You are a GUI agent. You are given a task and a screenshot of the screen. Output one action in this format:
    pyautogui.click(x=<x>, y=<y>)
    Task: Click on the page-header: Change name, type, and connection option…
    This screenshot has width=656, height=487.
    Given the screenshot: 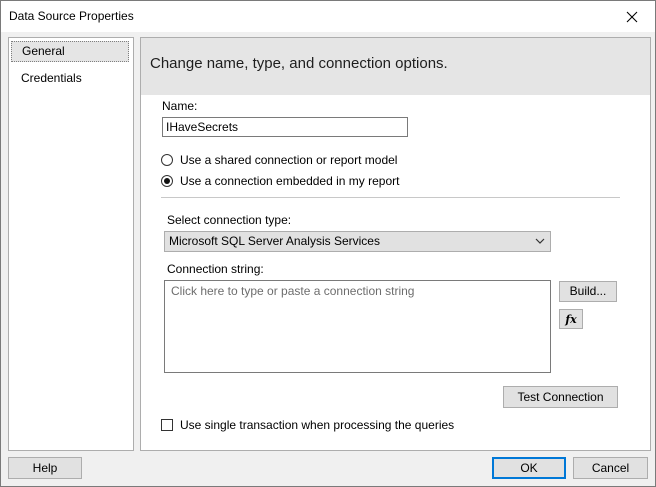 What is the action you would take?
    pyautogui.click(x=395, y=66)
    